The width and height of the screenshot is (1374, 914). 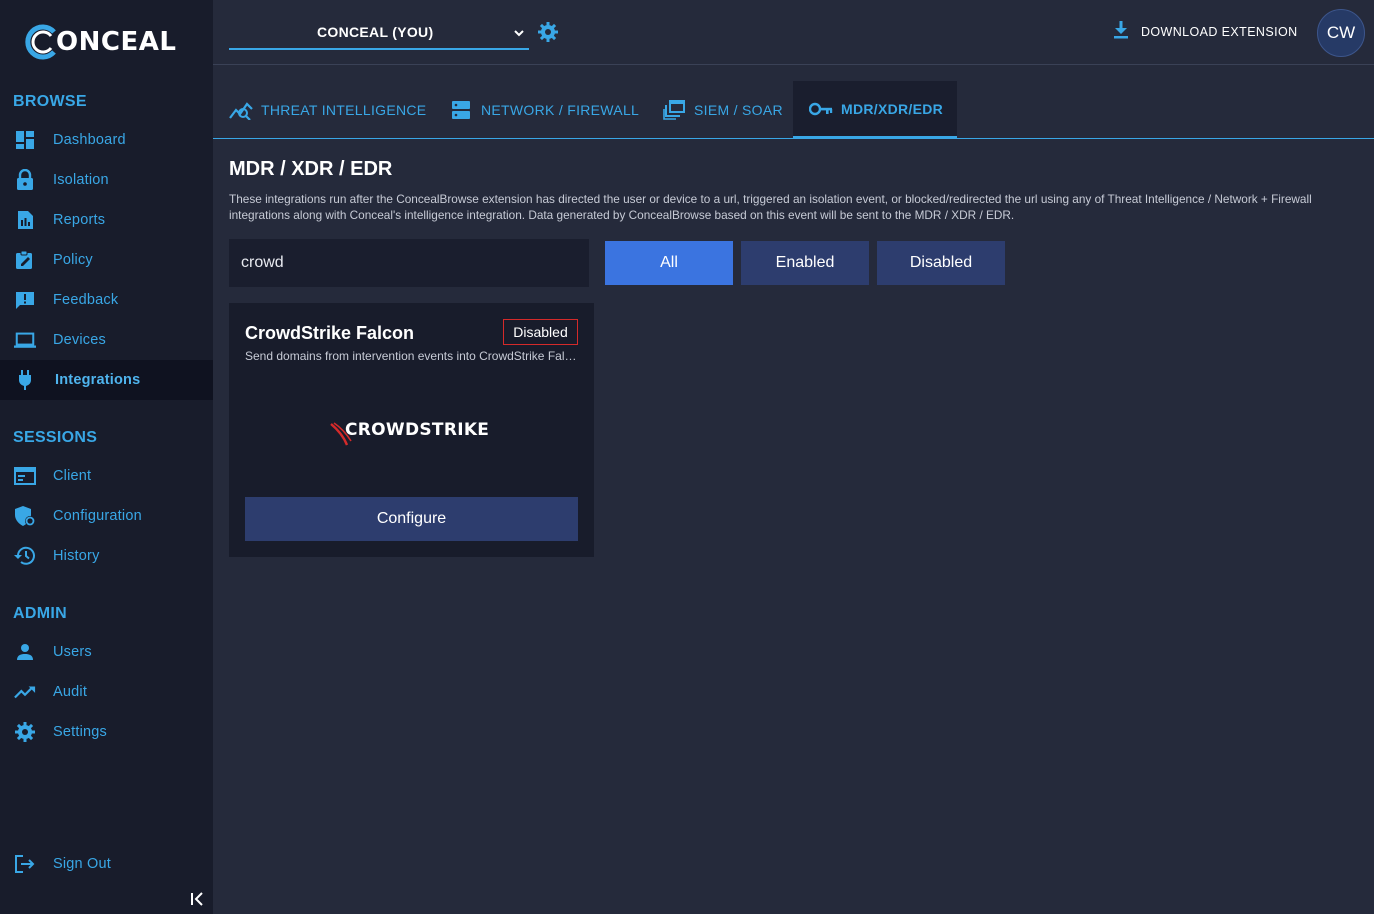 What do you see at coordinates (805, 263) in the screenshot?
I see `filter-enabled-button: Enabled` at bounding box center [805, 263].